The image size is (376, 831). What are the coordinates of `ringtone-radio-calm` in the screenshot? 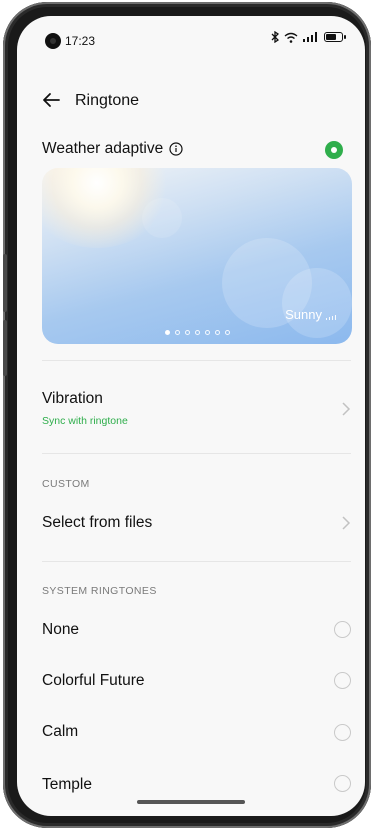 It's located at (342, 732).